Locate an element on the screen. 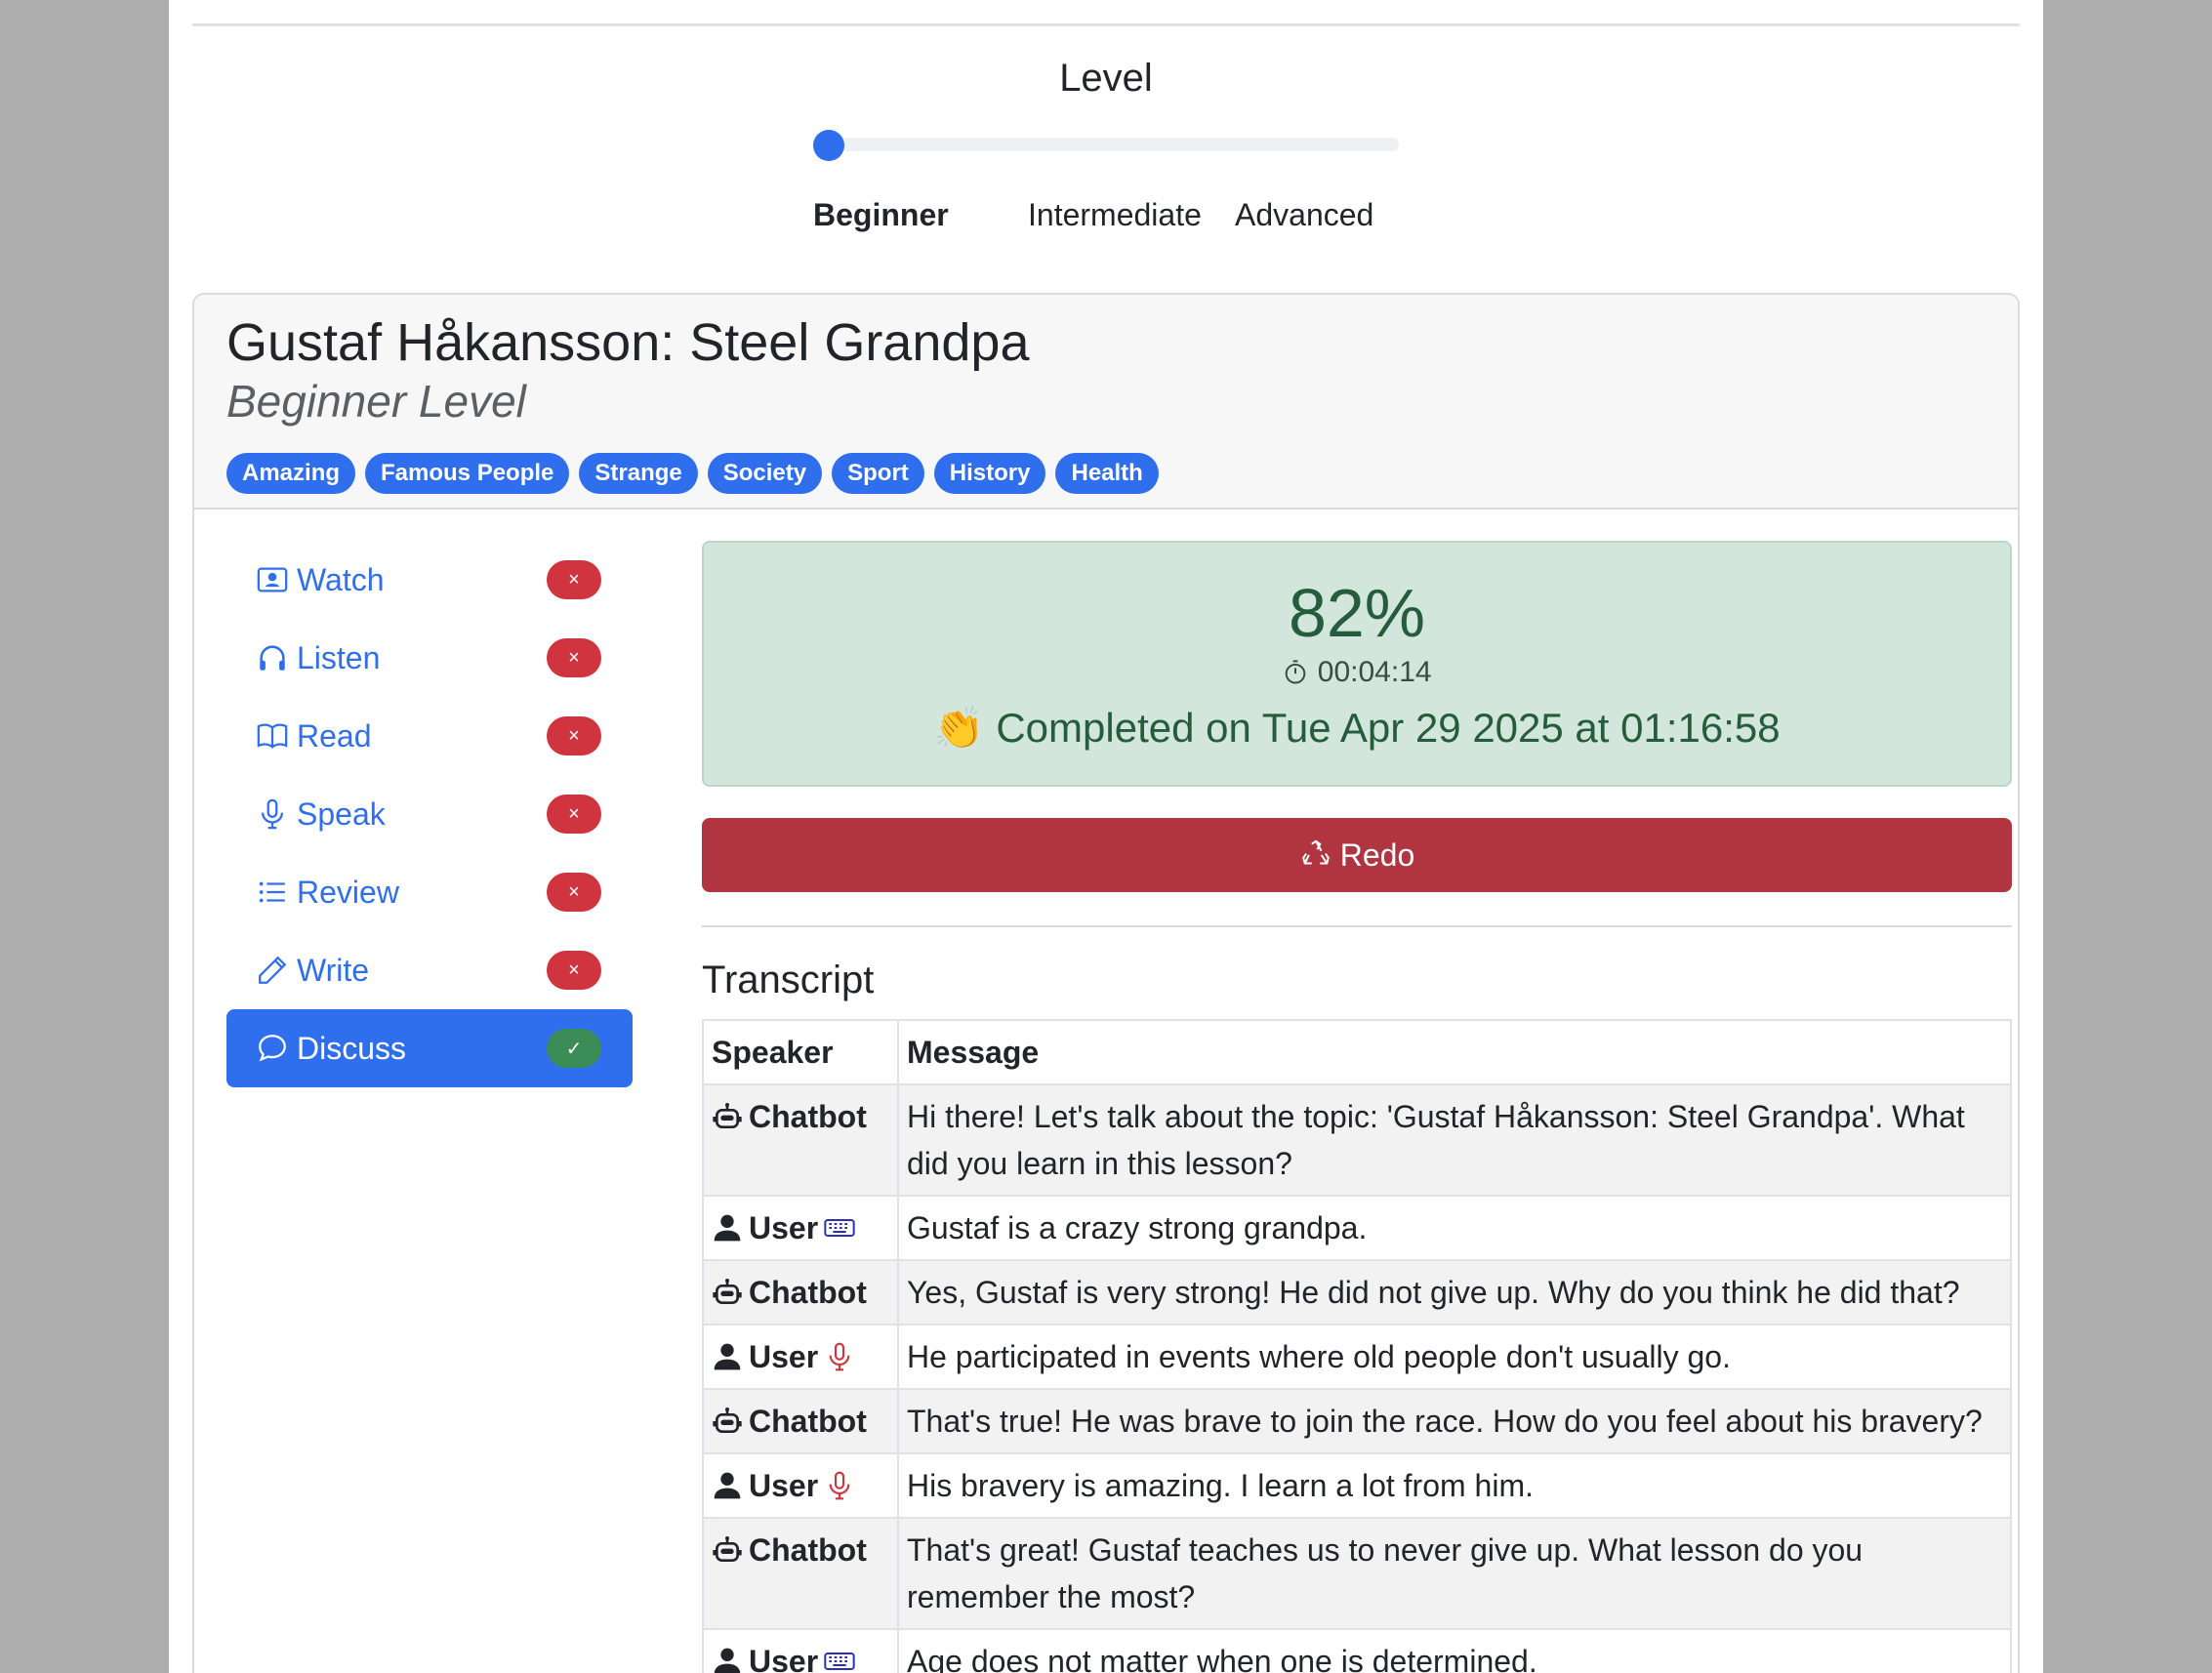  nav-item-label: Watch is located at coordinates (341, 579).